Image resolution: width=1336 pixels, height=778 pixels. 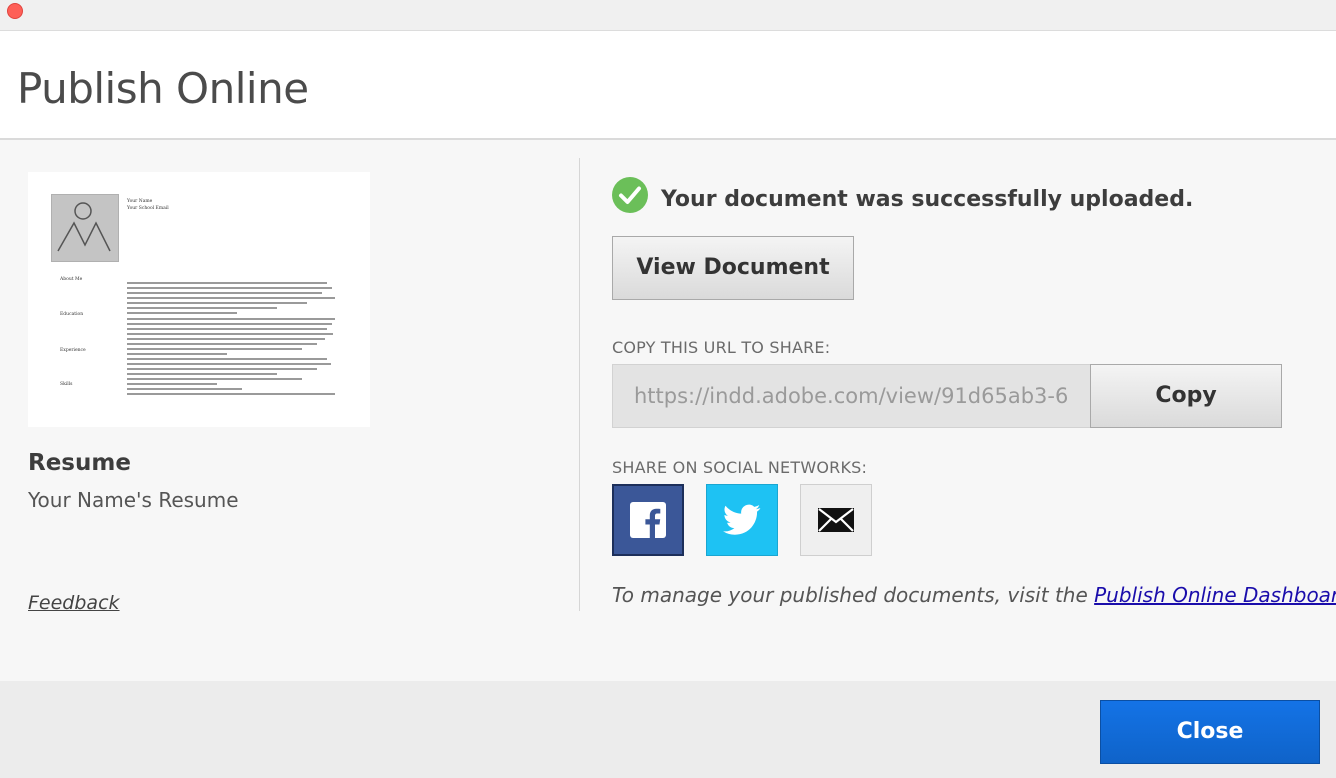 I want to click on feedback-link: Feedback, so click(x=74, y=603).